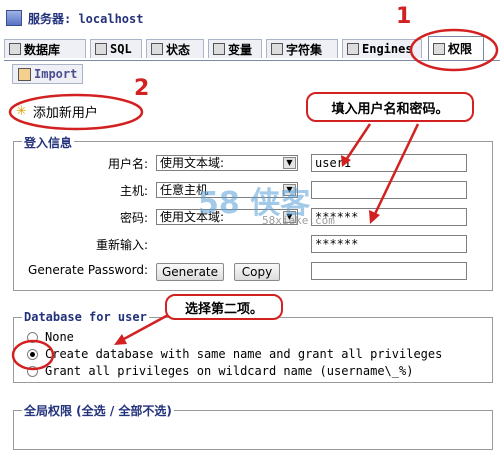  Describe the element at coordinates (85, 18) in the screenshot. I see `server-label: 服务器: localhost` at that location.